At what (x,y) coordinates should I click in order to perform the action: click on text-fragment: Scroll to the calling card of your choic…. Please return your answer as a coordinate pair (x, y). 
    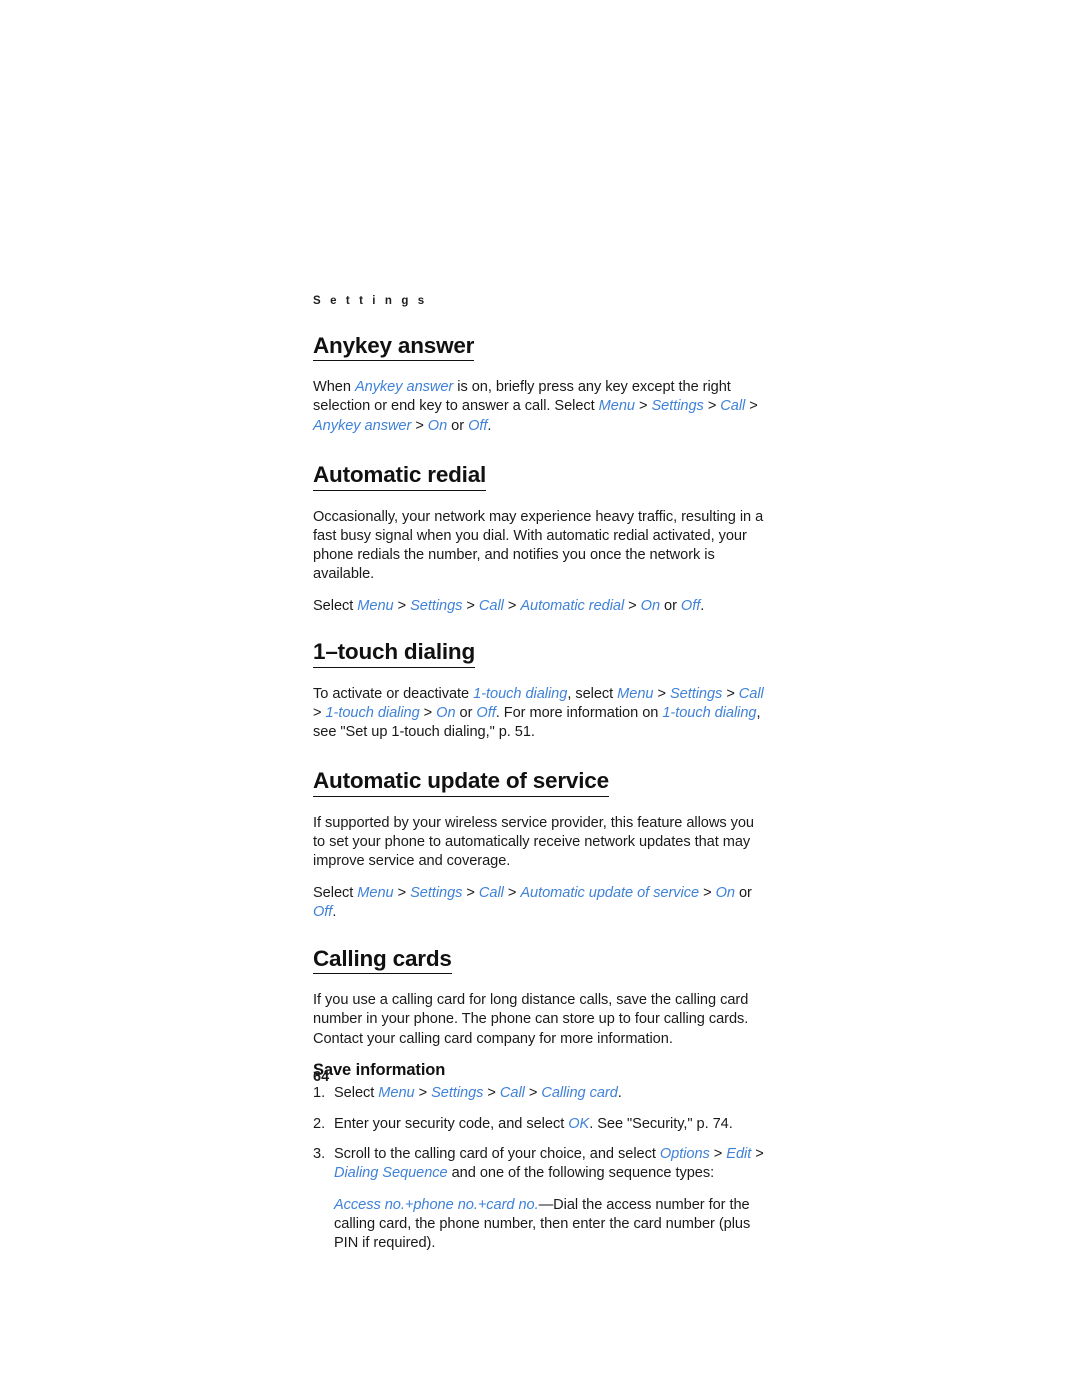
    Looking at the image, I should click on (497, 1153).